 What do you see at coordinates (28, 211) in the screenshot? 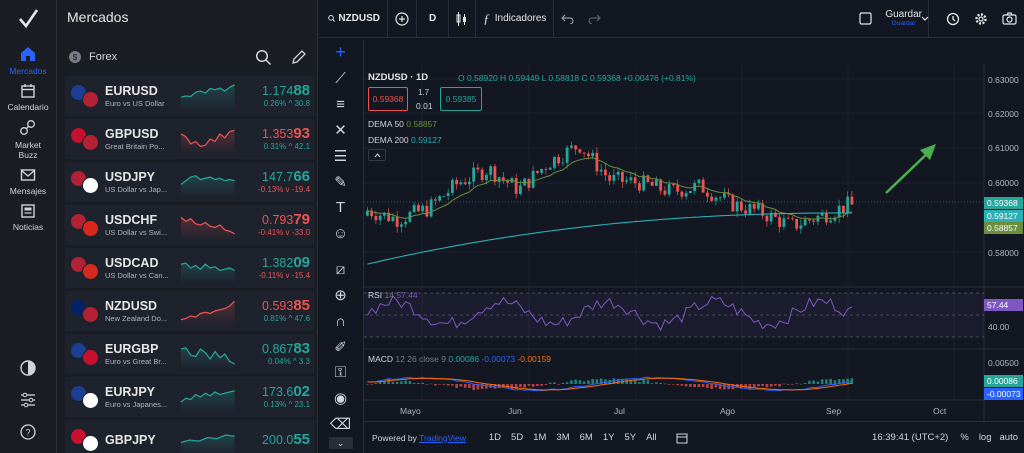
I see `news-icon` at bounding box center [28, 211].